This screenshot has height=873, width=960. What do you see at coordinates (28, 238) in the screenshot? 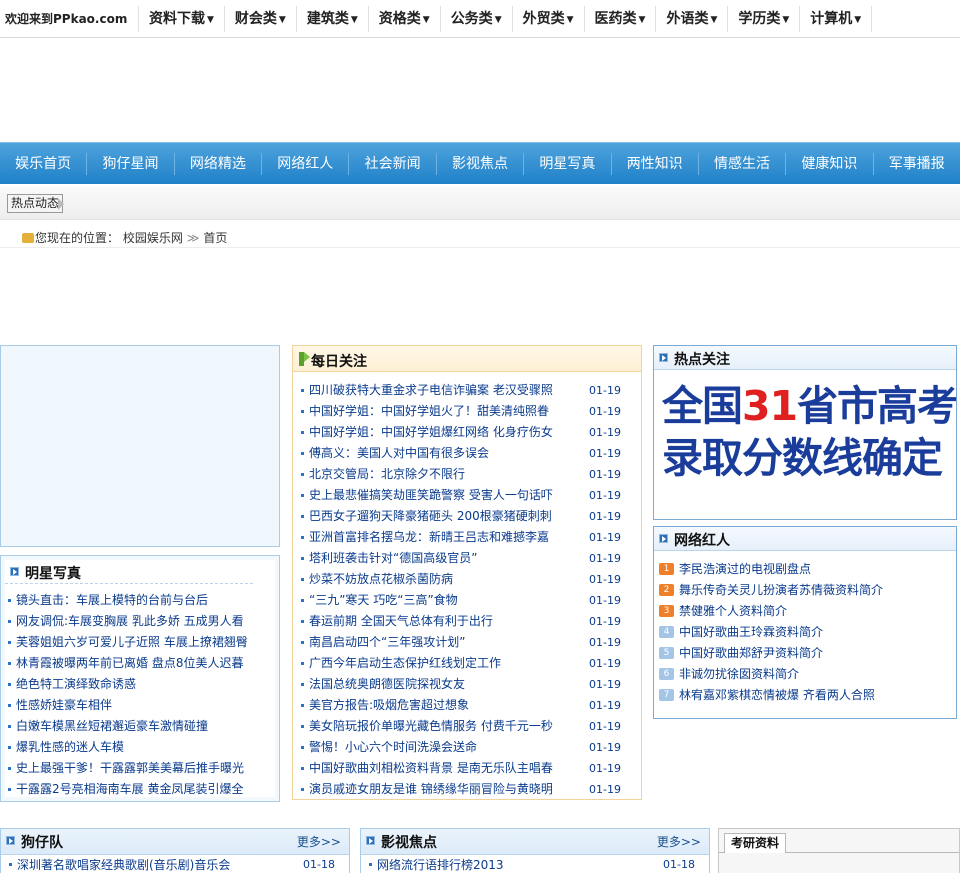
I see `home-icon` at bounding box center [28, 238].